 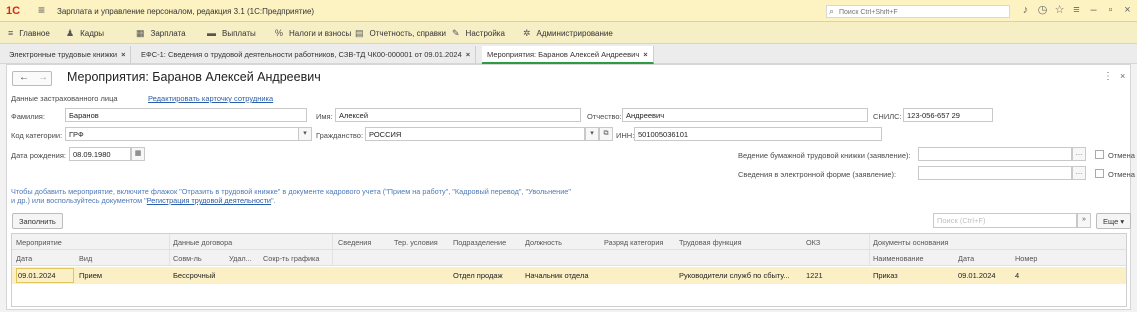 What do you see at coordinates (475, 134) in the screenshot?
I see `citizenship-field: РОССИЯ` at bounding box center [475, 134].